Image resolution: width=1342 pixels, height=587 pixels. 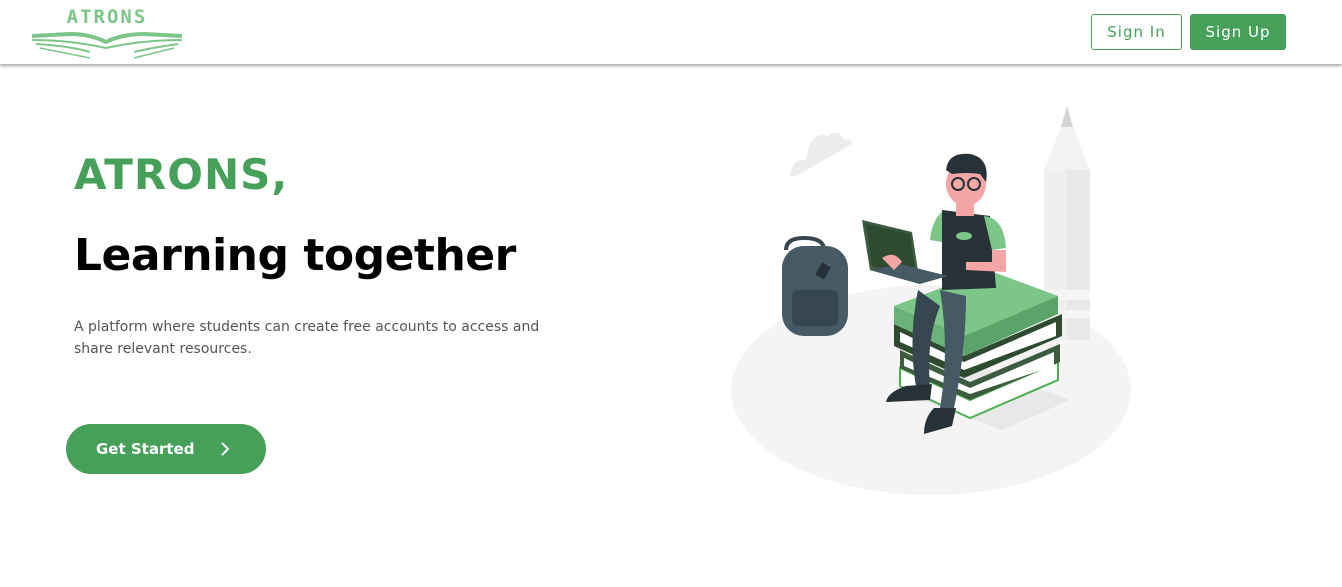 I want to click on chevron-right-icon, so click(x=225, y=449).